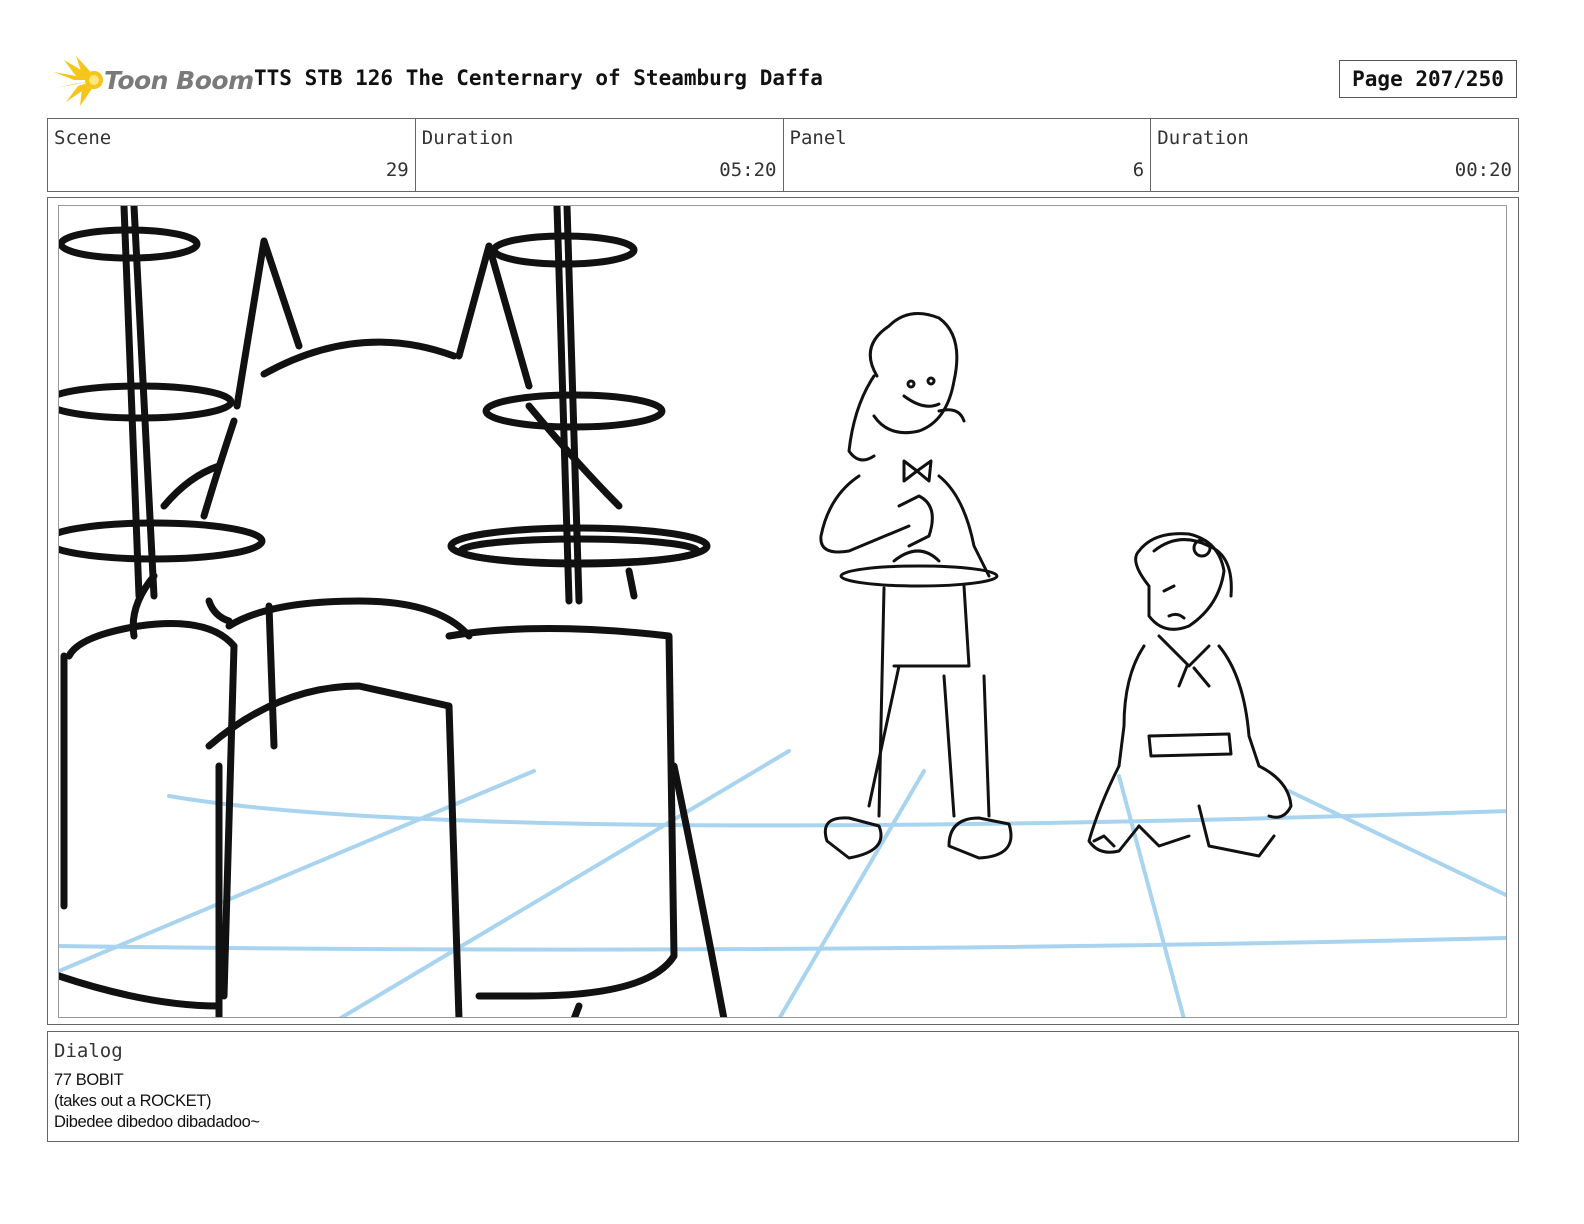 Image resolution: width=1584 pixels, height=1224 pixels. What do you see at coordinates (89, 1080) in the screenshot?
I see `dialog-line: 77 BOBIT` at bounding box center [89, 1080].